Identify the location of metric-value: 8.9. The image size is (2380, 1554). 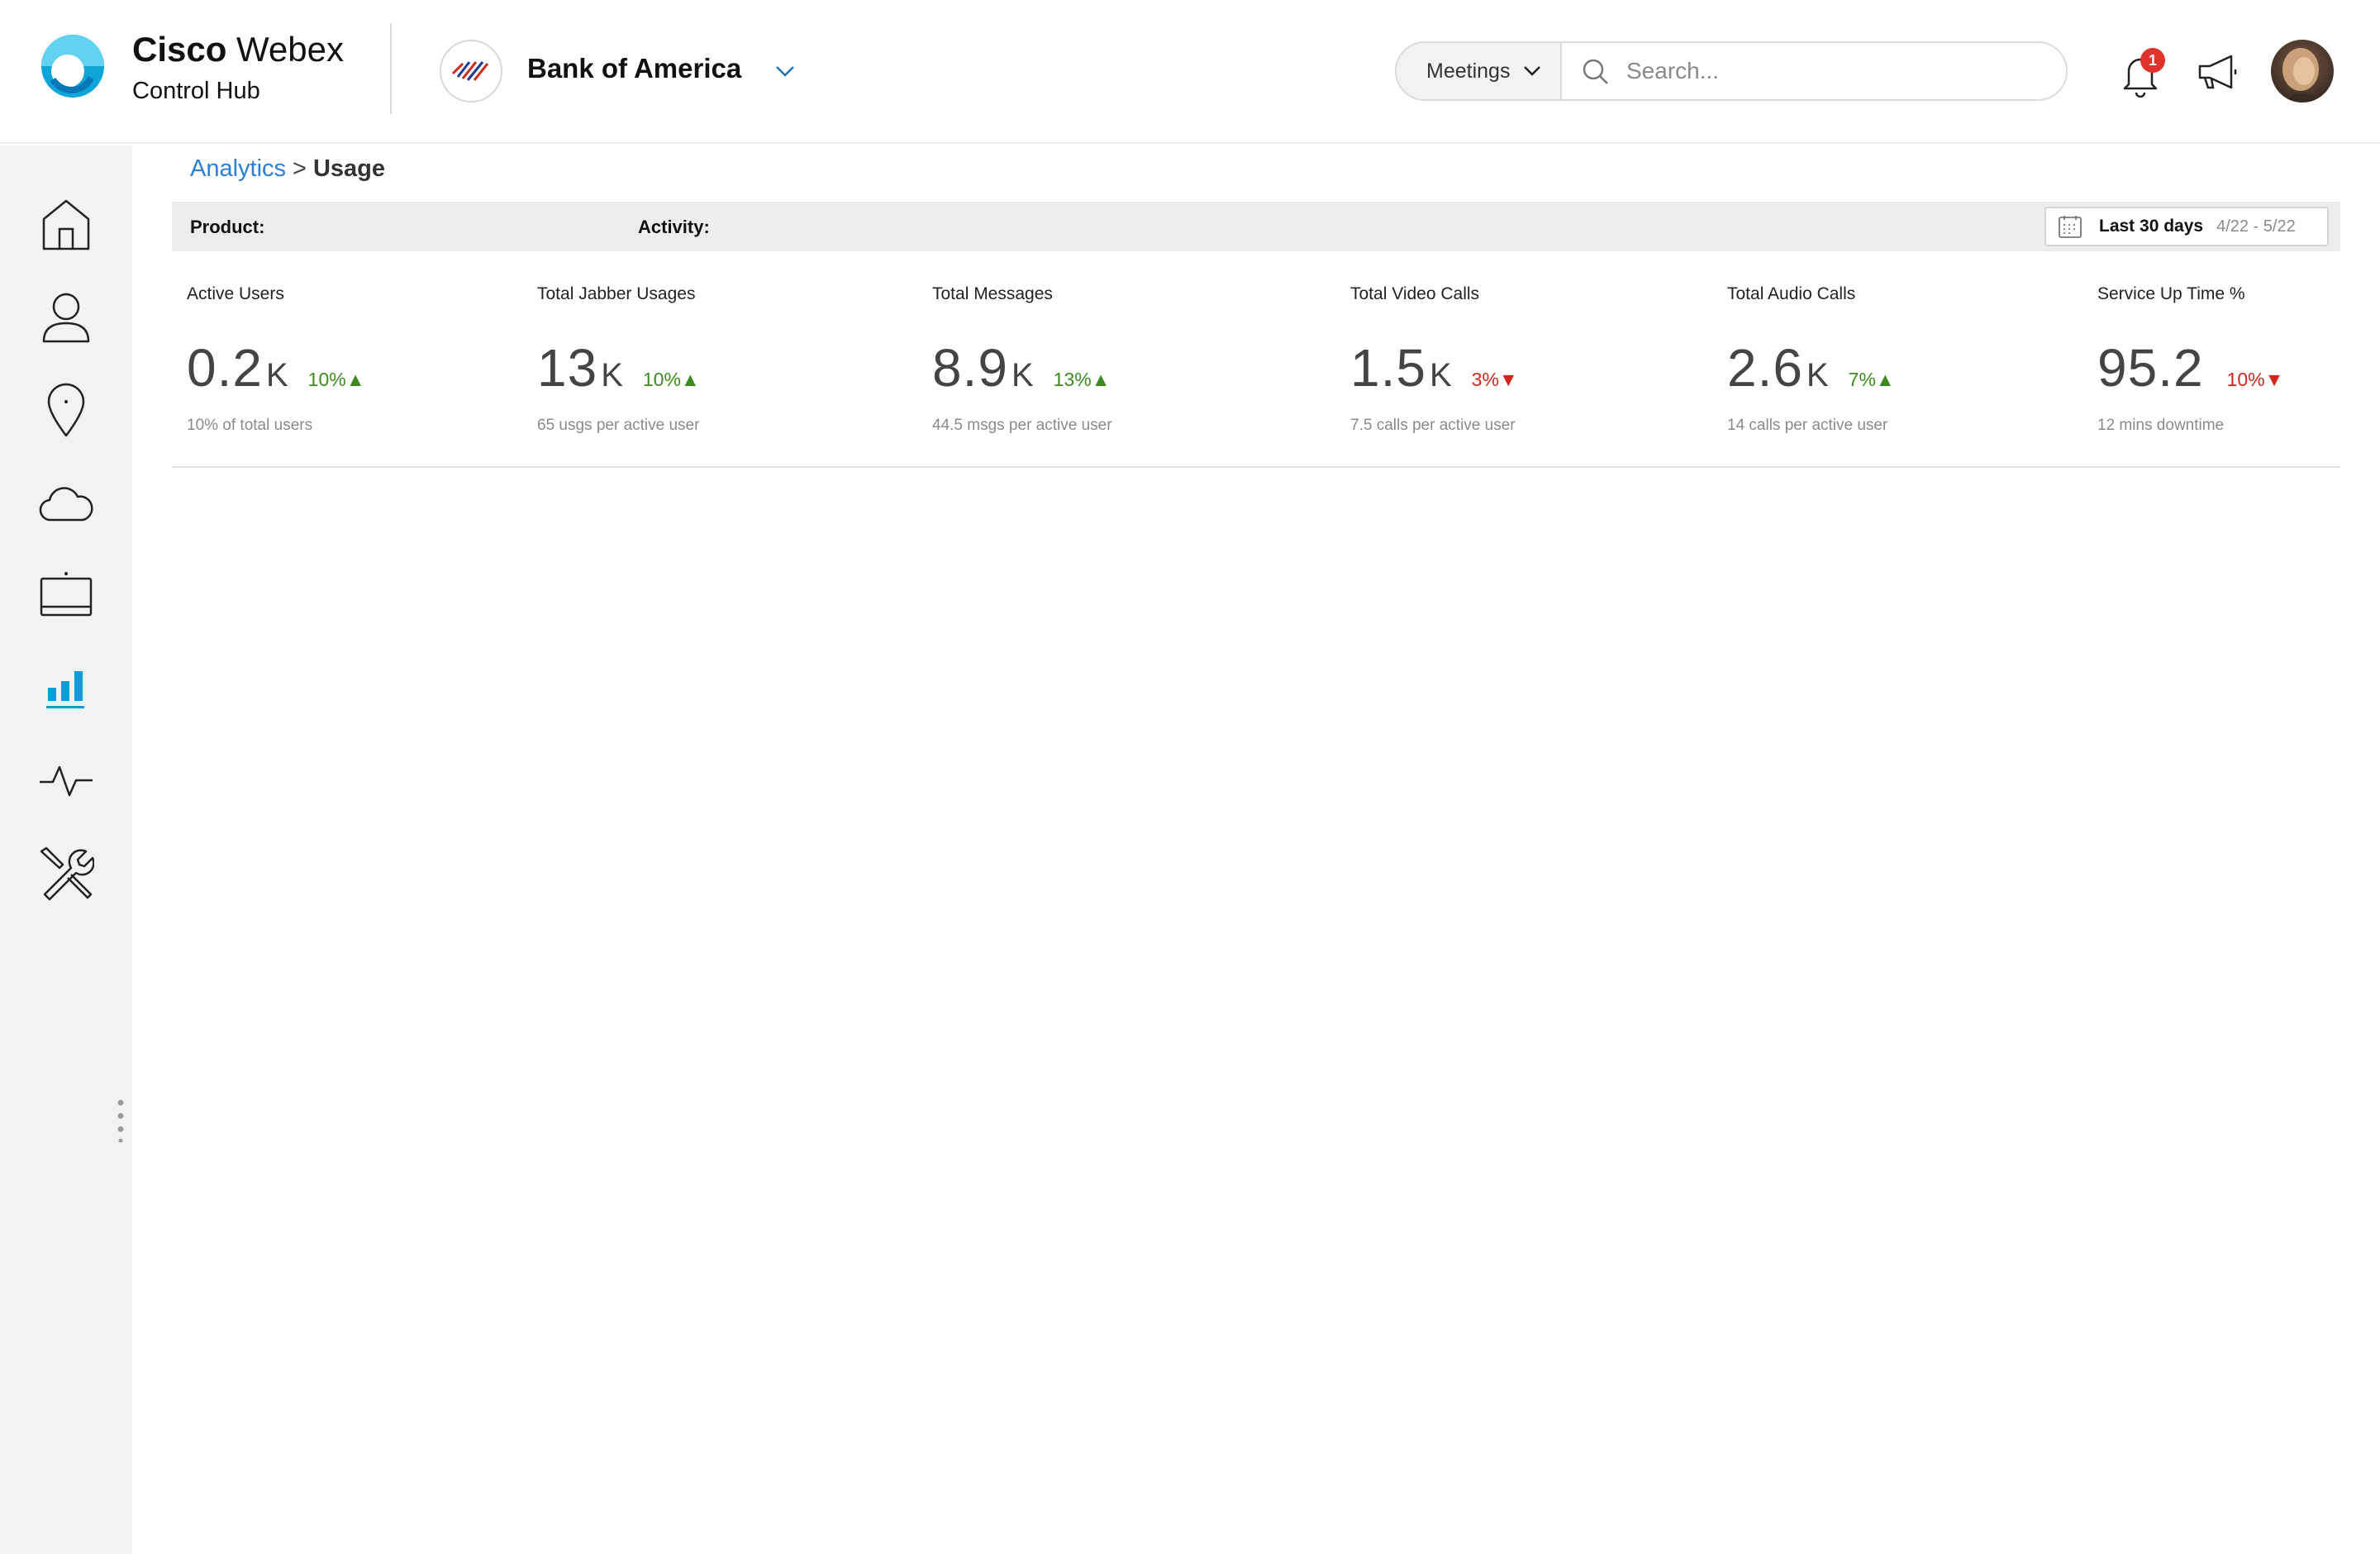
(970, 368).